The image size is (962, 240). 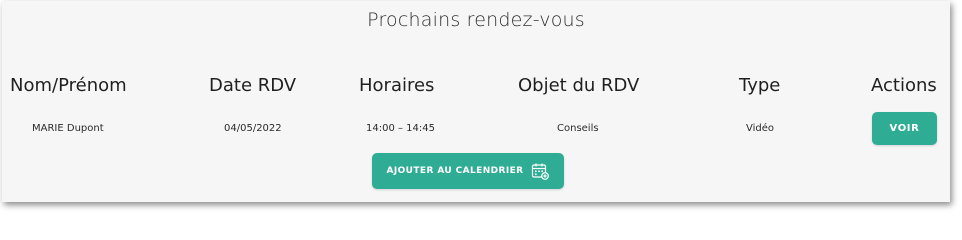 I want to click on section-title: Prochains rendez-vous, so click(x=476, y=20).